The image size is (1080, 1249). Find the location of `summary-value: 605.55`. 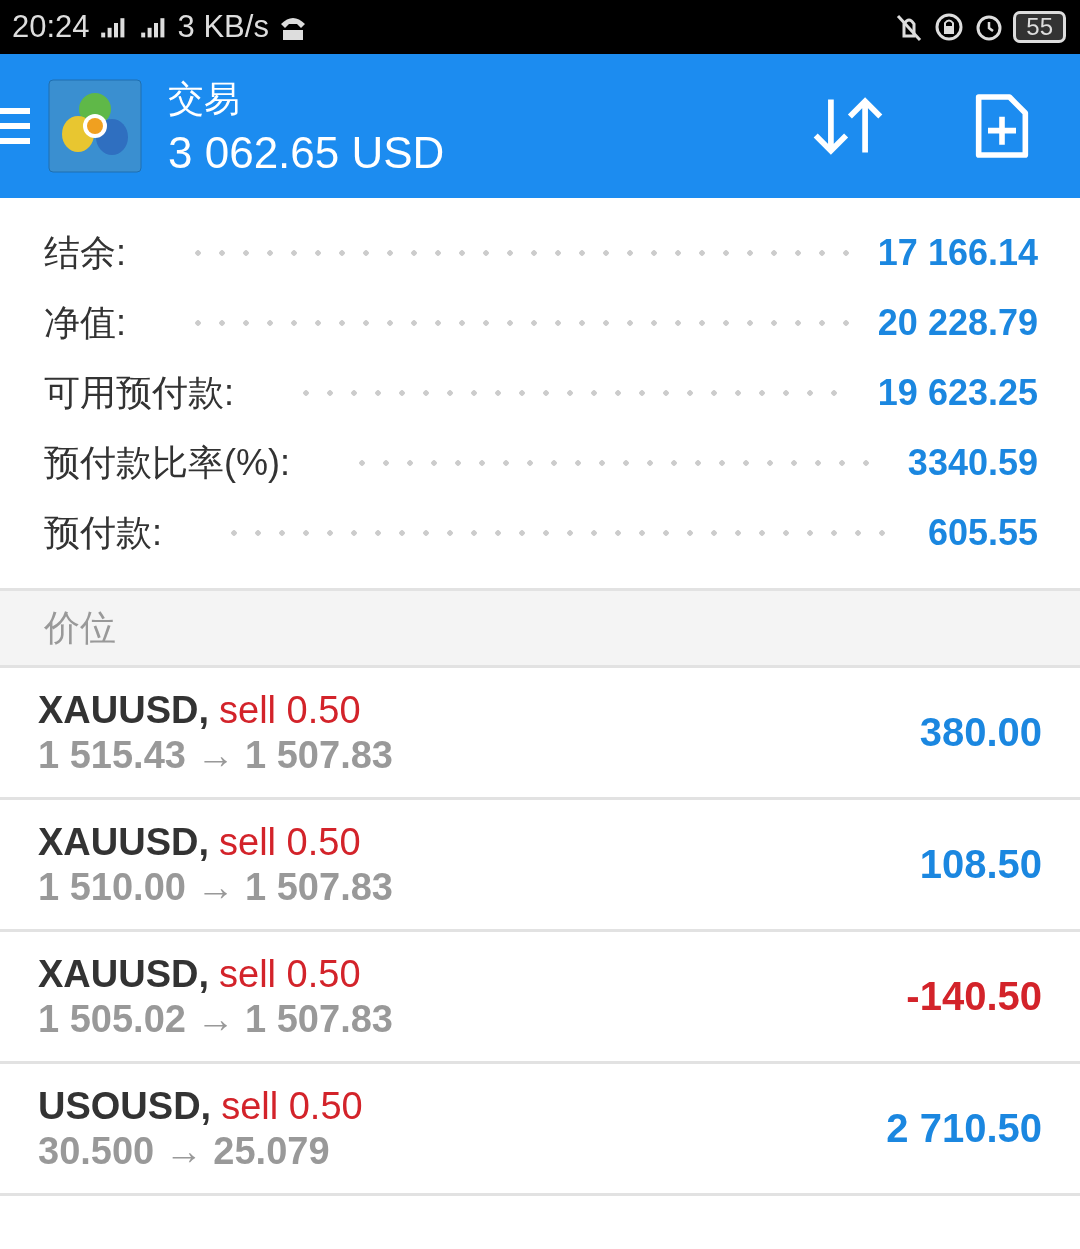

summary-value: 605.55 is located at coordinates (982, 533).